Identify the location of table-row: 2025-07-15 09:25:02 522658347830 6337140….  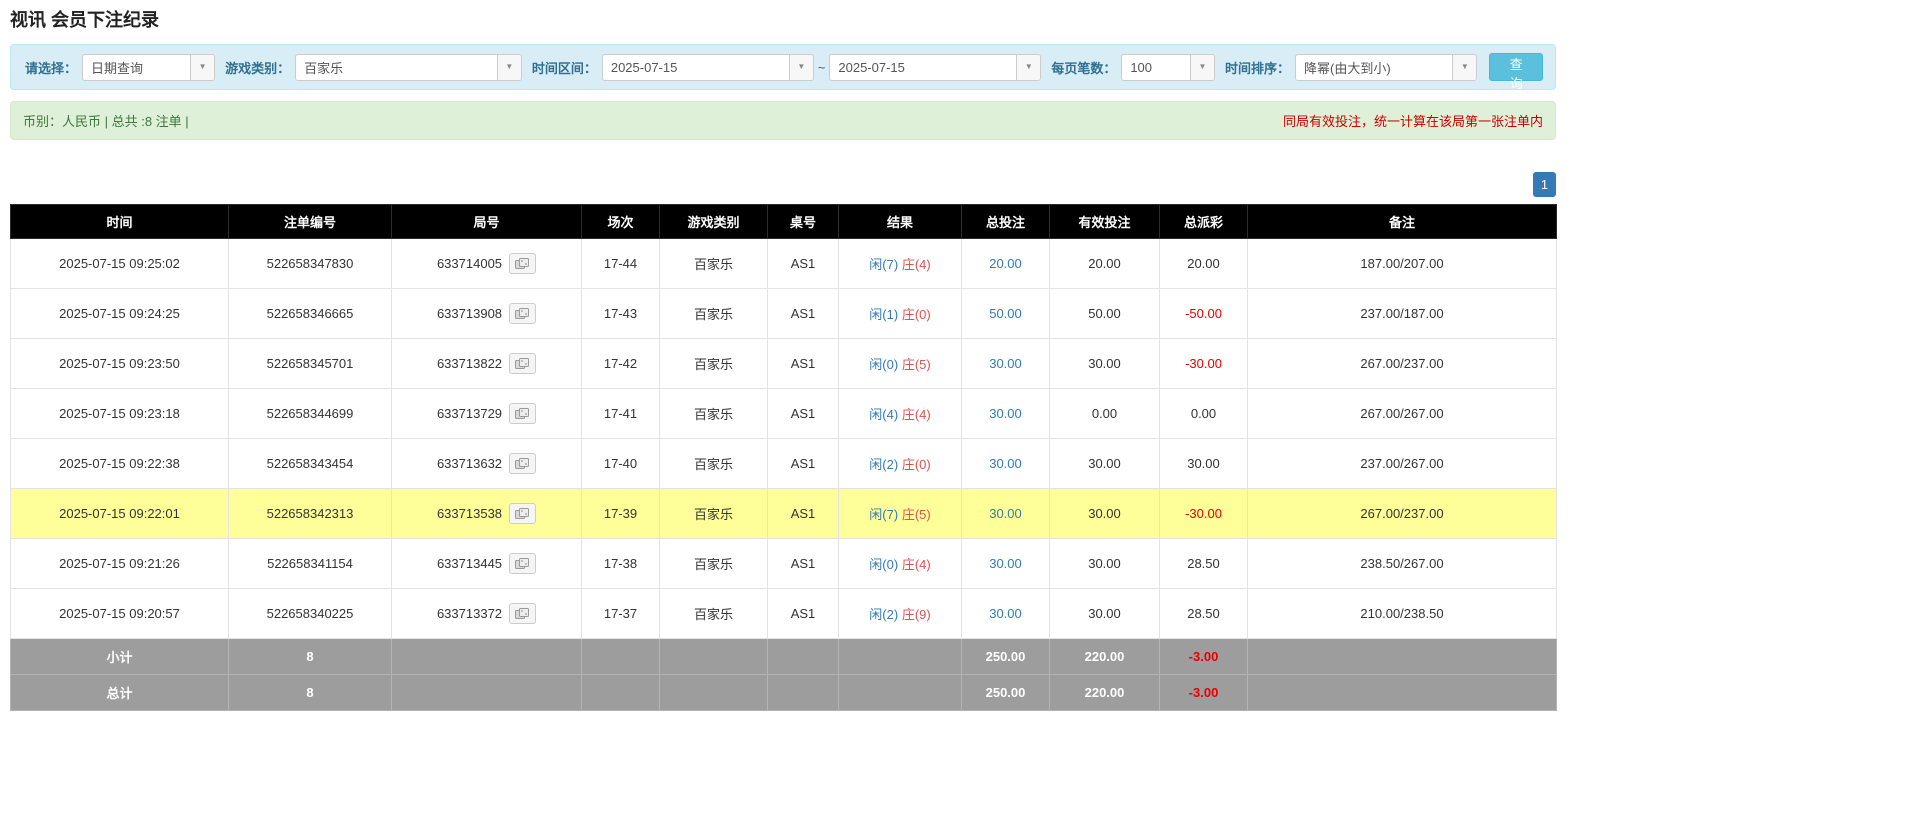
(783, 263).